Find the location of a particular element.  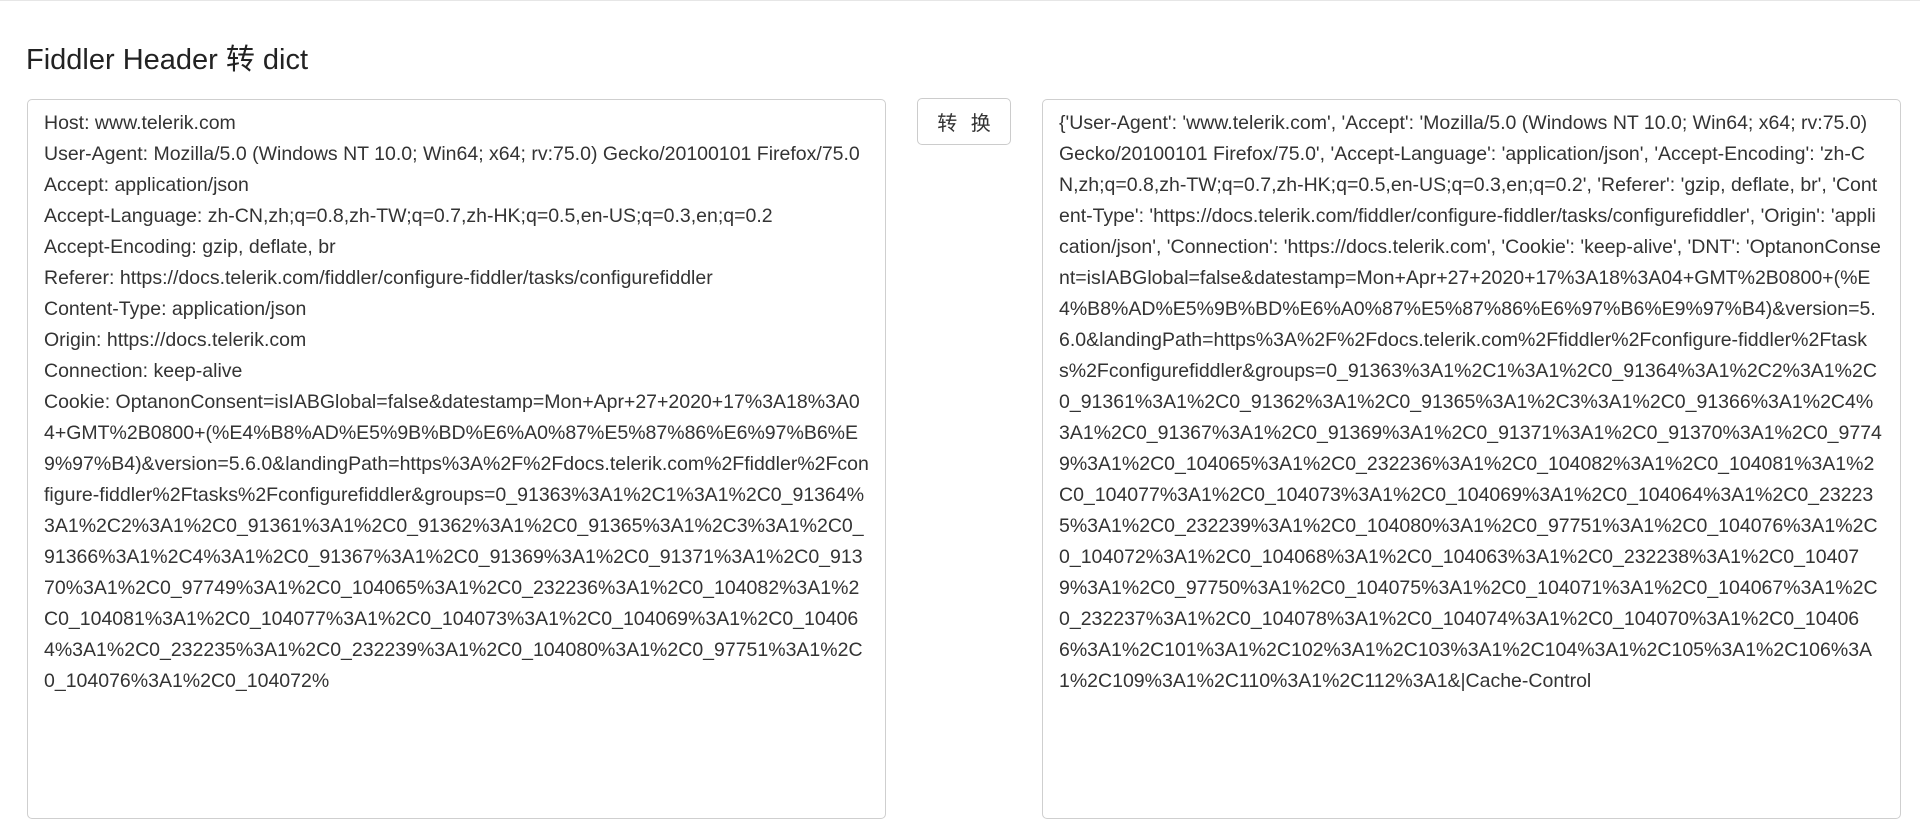

top-divider is located at coordinates (960, 0).